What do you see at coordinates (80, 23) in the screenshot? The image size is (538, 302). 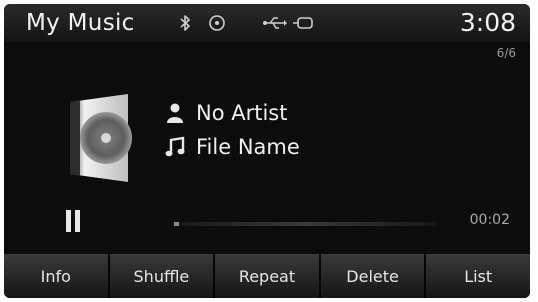 I see `page-title: My Music` at bounding box center [80, 23].